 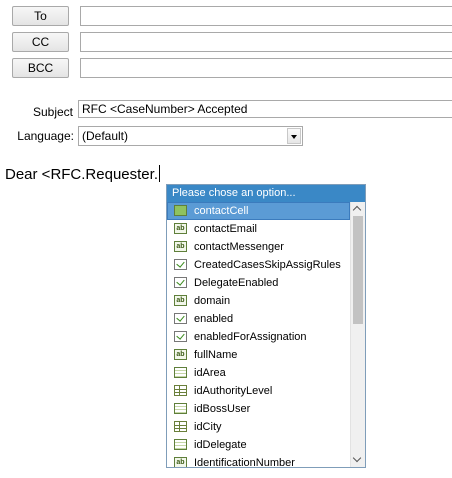 I want to click on to-button: To, so click(x=40, y=16).